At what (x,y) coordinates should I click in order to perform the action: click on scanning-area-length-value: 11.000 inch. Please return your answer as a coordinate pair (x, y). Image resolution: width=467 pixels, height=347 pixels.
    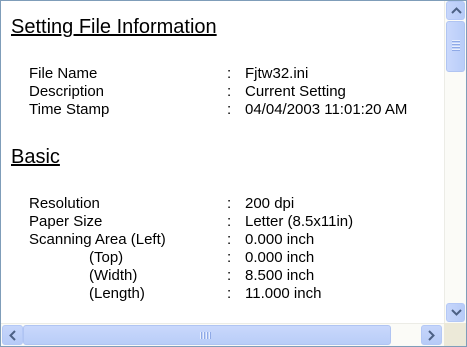
    Looking at the image, I should click on (283, 293).